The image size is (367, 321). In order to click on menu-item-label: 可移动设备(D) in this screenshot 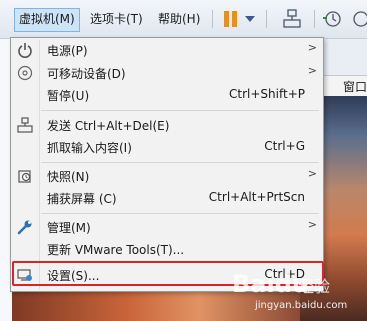, I will do `click(86, 74)`.